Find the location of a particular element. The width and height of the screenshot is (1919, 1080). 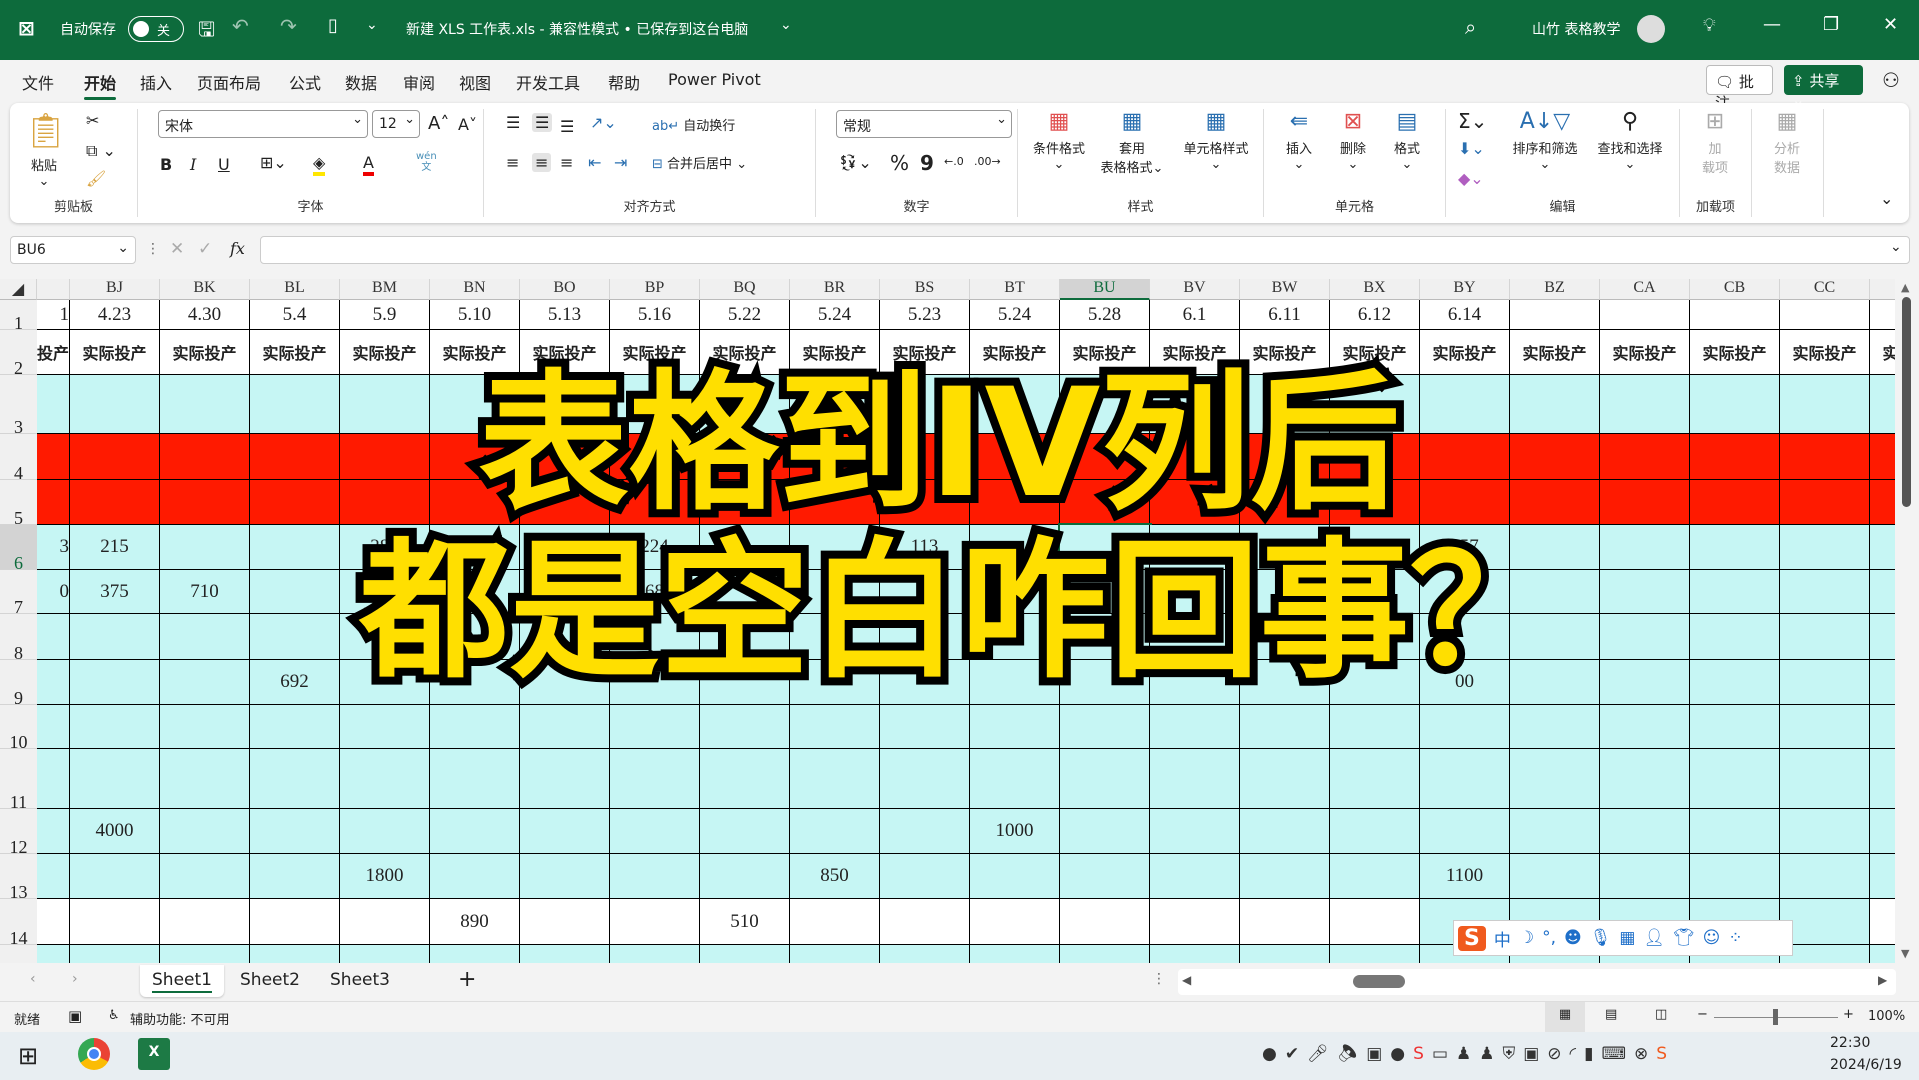

cell-BM1: 5.9 is located at coordinates (385, 315).